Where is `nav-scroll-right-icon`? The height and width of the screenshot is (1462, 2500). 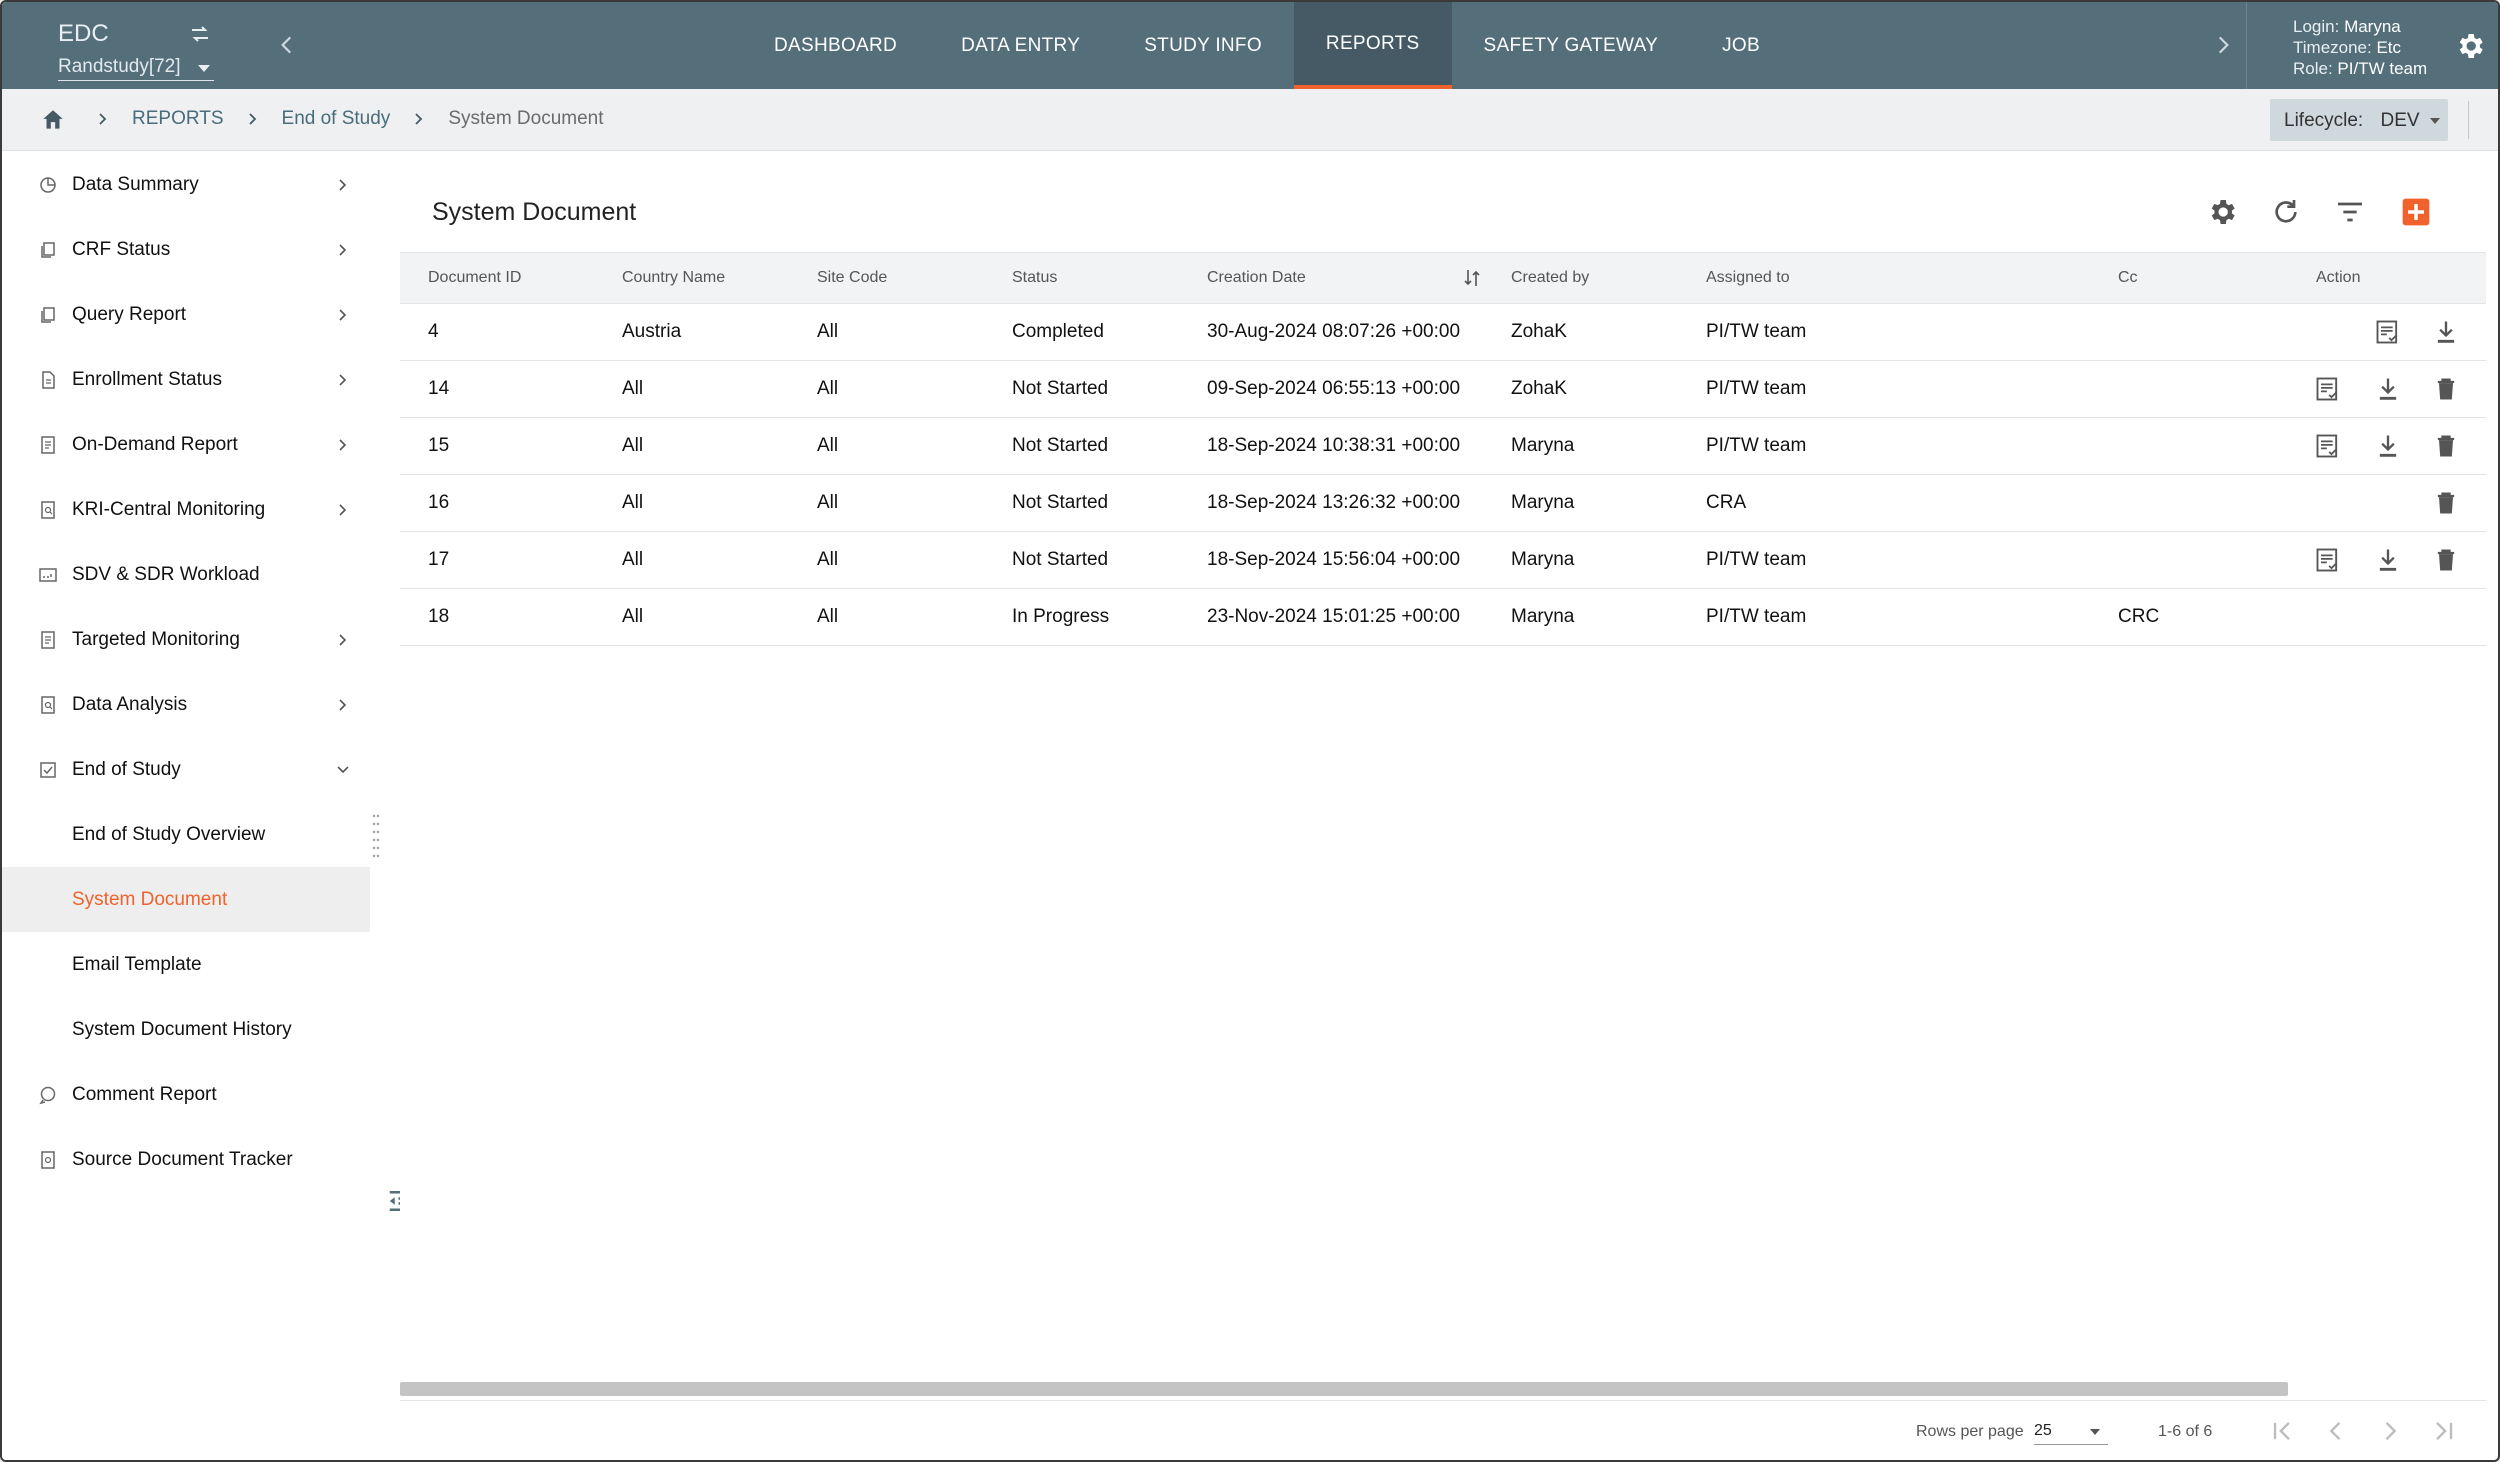 nav-scroll-right-icon is located at coordinates (2223, 45).